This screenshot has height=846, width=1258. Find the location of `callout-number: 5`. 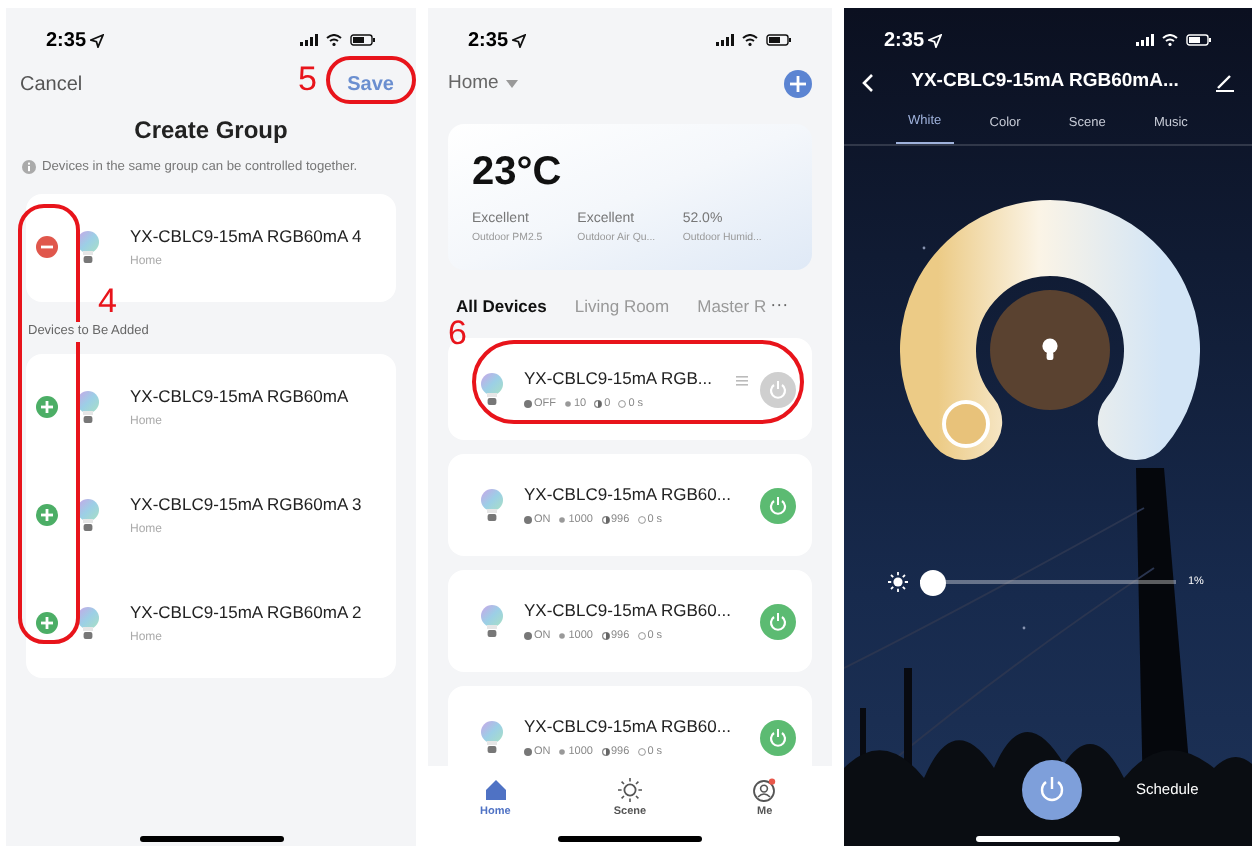

callout-number: 5 is located at coordinates (307, 79).